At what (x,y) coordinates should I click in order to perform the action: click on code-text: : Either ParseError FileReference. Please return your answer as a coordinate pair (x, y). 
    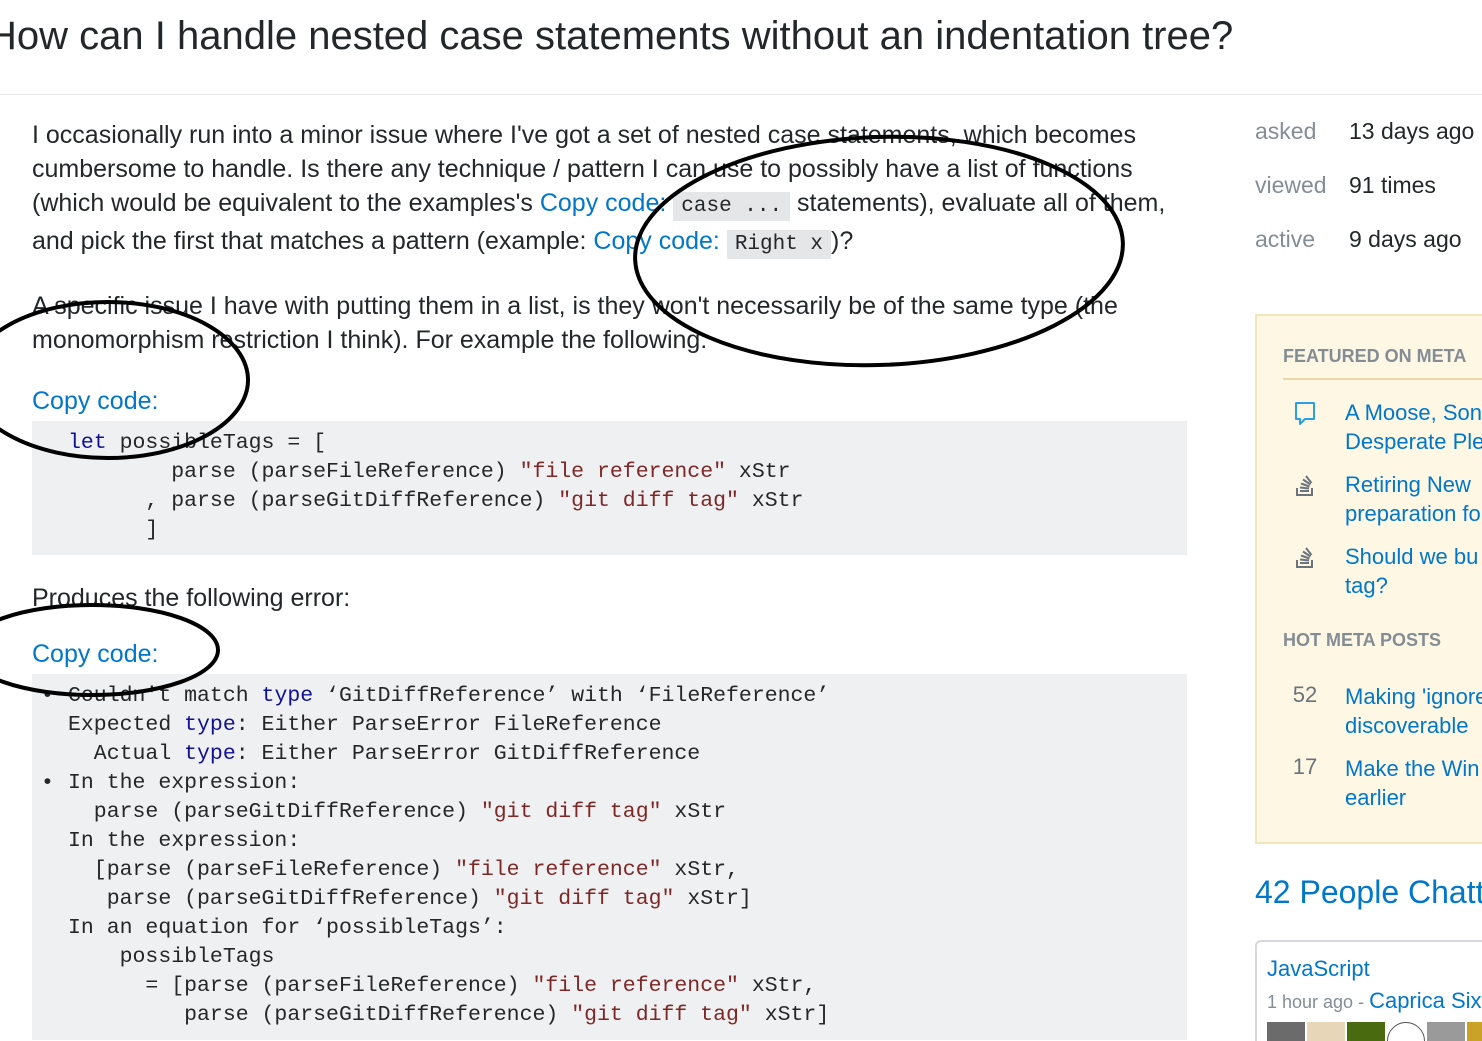
    Looking at the image, I should click on (448, 725).